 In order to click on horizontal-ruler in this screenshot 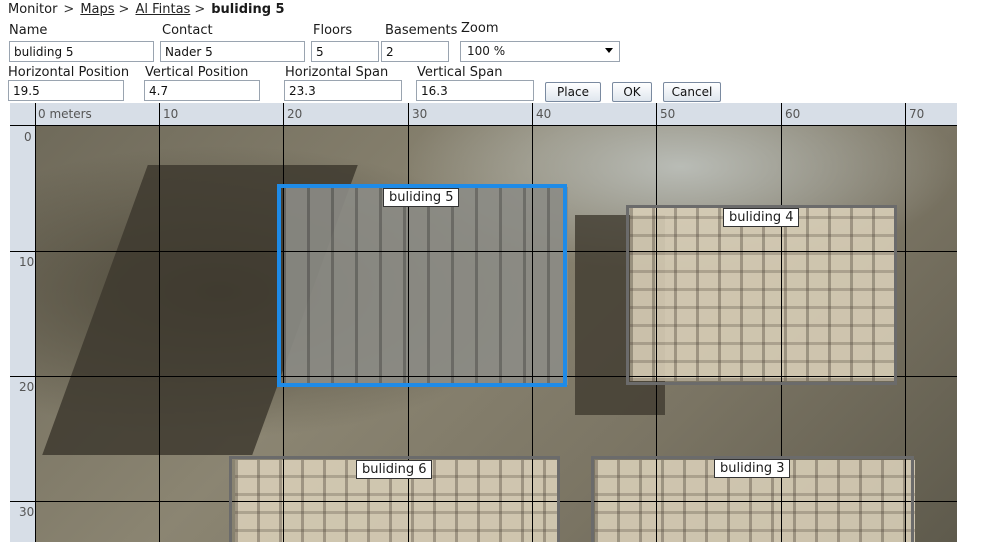, I will do `click(483, 114)`.